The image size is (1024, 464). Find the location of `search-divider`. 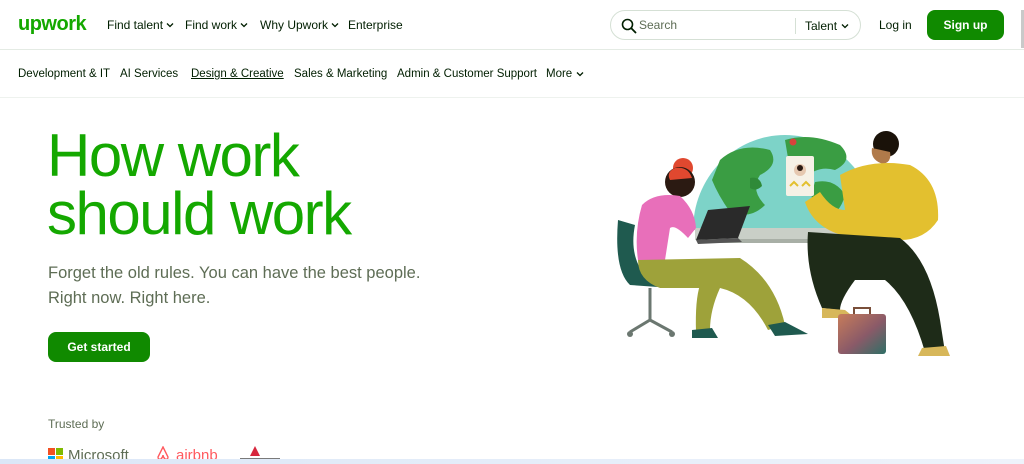

search-divider is located at coordinates (795, 26).